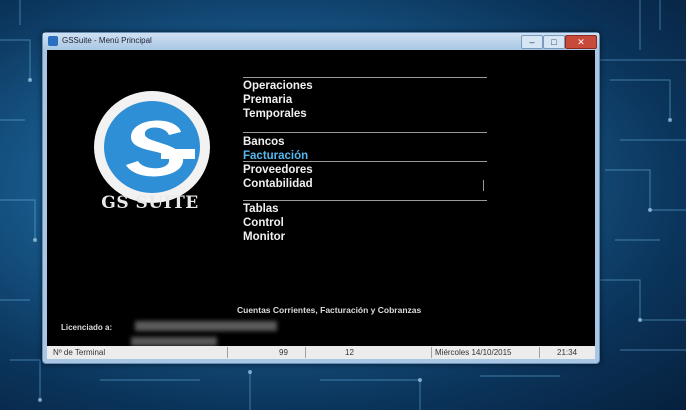  What do you see at coordinates (365, 161) in the screenshot?
I see `selection-top-line` at bounding box center [365, 161].